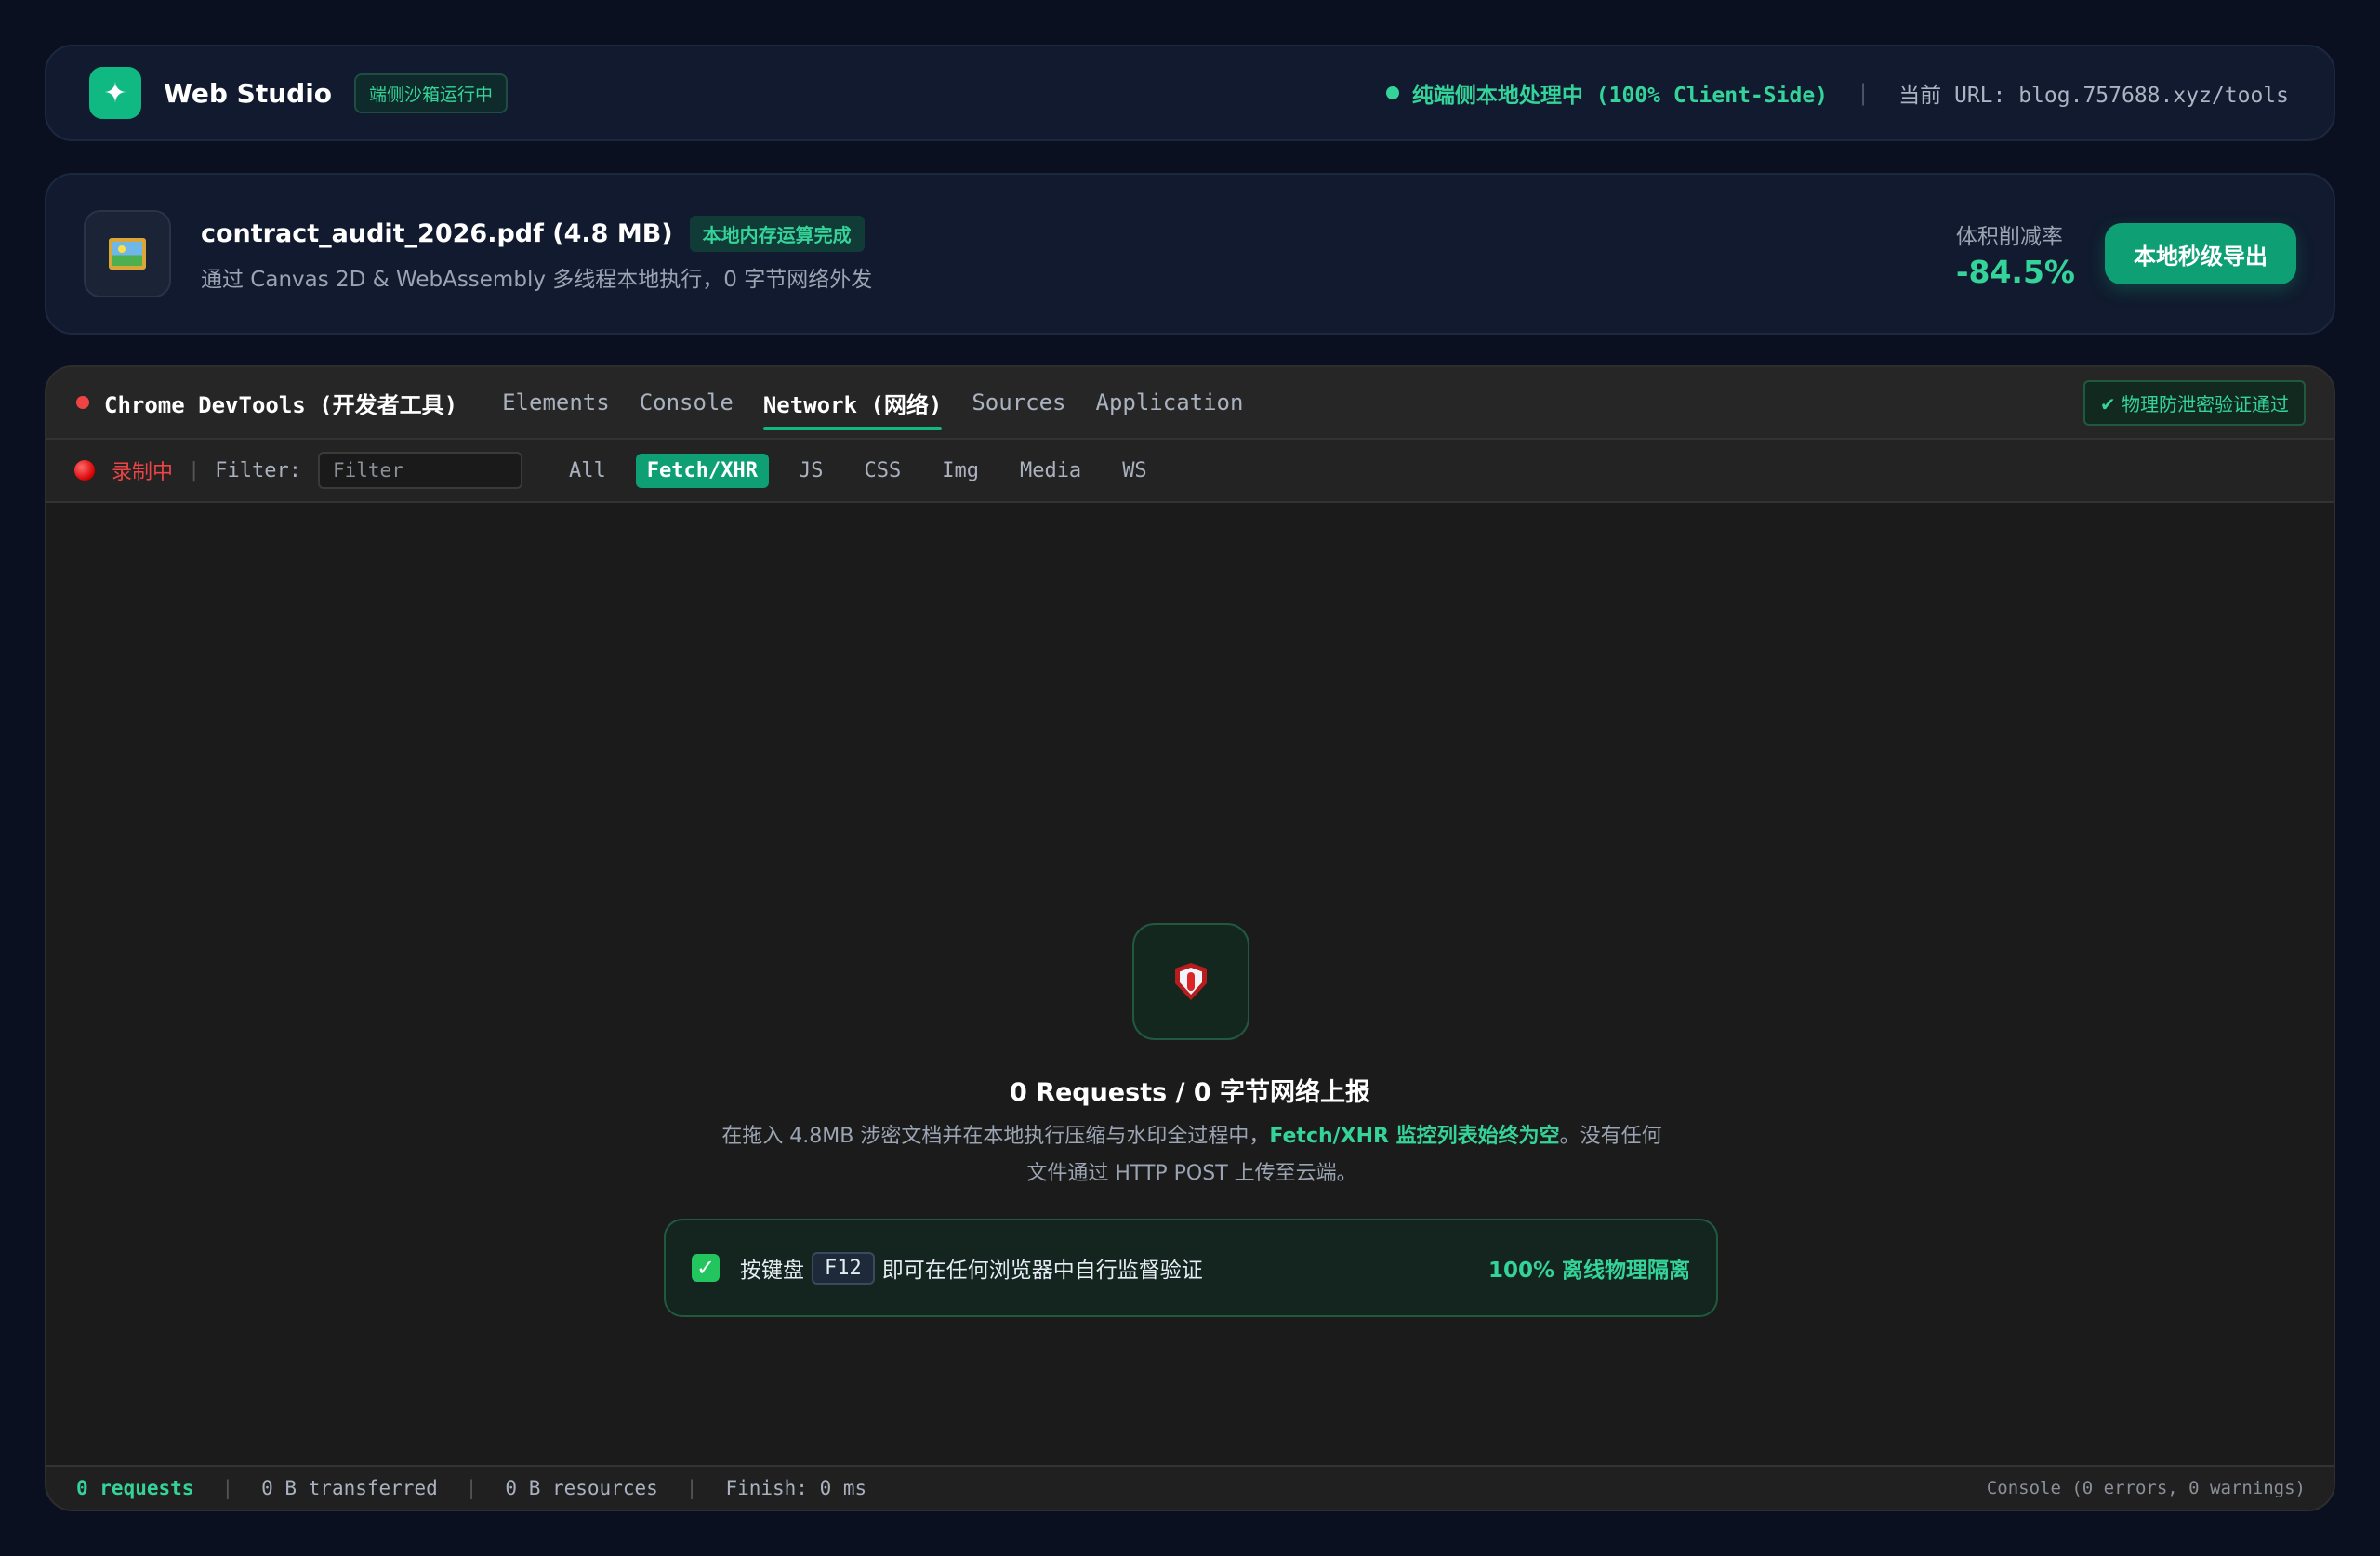 This screenshot has width=2380, height=1556. Describe the element at coordinates (1392, 92) in the screenshot. I see `status-dot-icon` at that location.